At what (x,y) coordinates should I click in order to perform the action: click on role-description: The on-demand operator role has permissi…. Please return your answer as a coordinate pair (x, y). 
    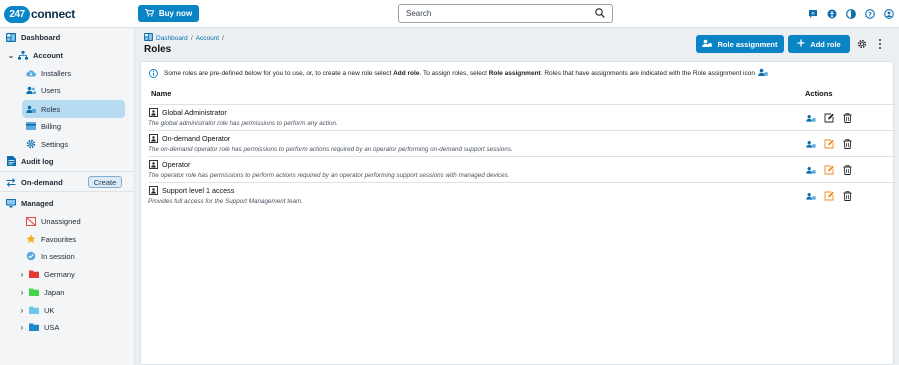
    Looking at the image, I should click on (330, 149).